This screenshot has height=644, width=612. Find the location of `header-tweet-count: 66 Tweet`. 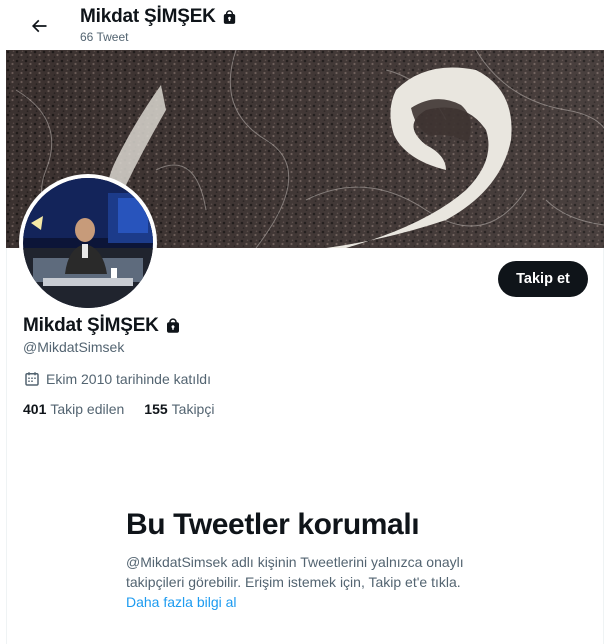

header-tweet-count: 66 Tweet is located at coordinates (104, 37).